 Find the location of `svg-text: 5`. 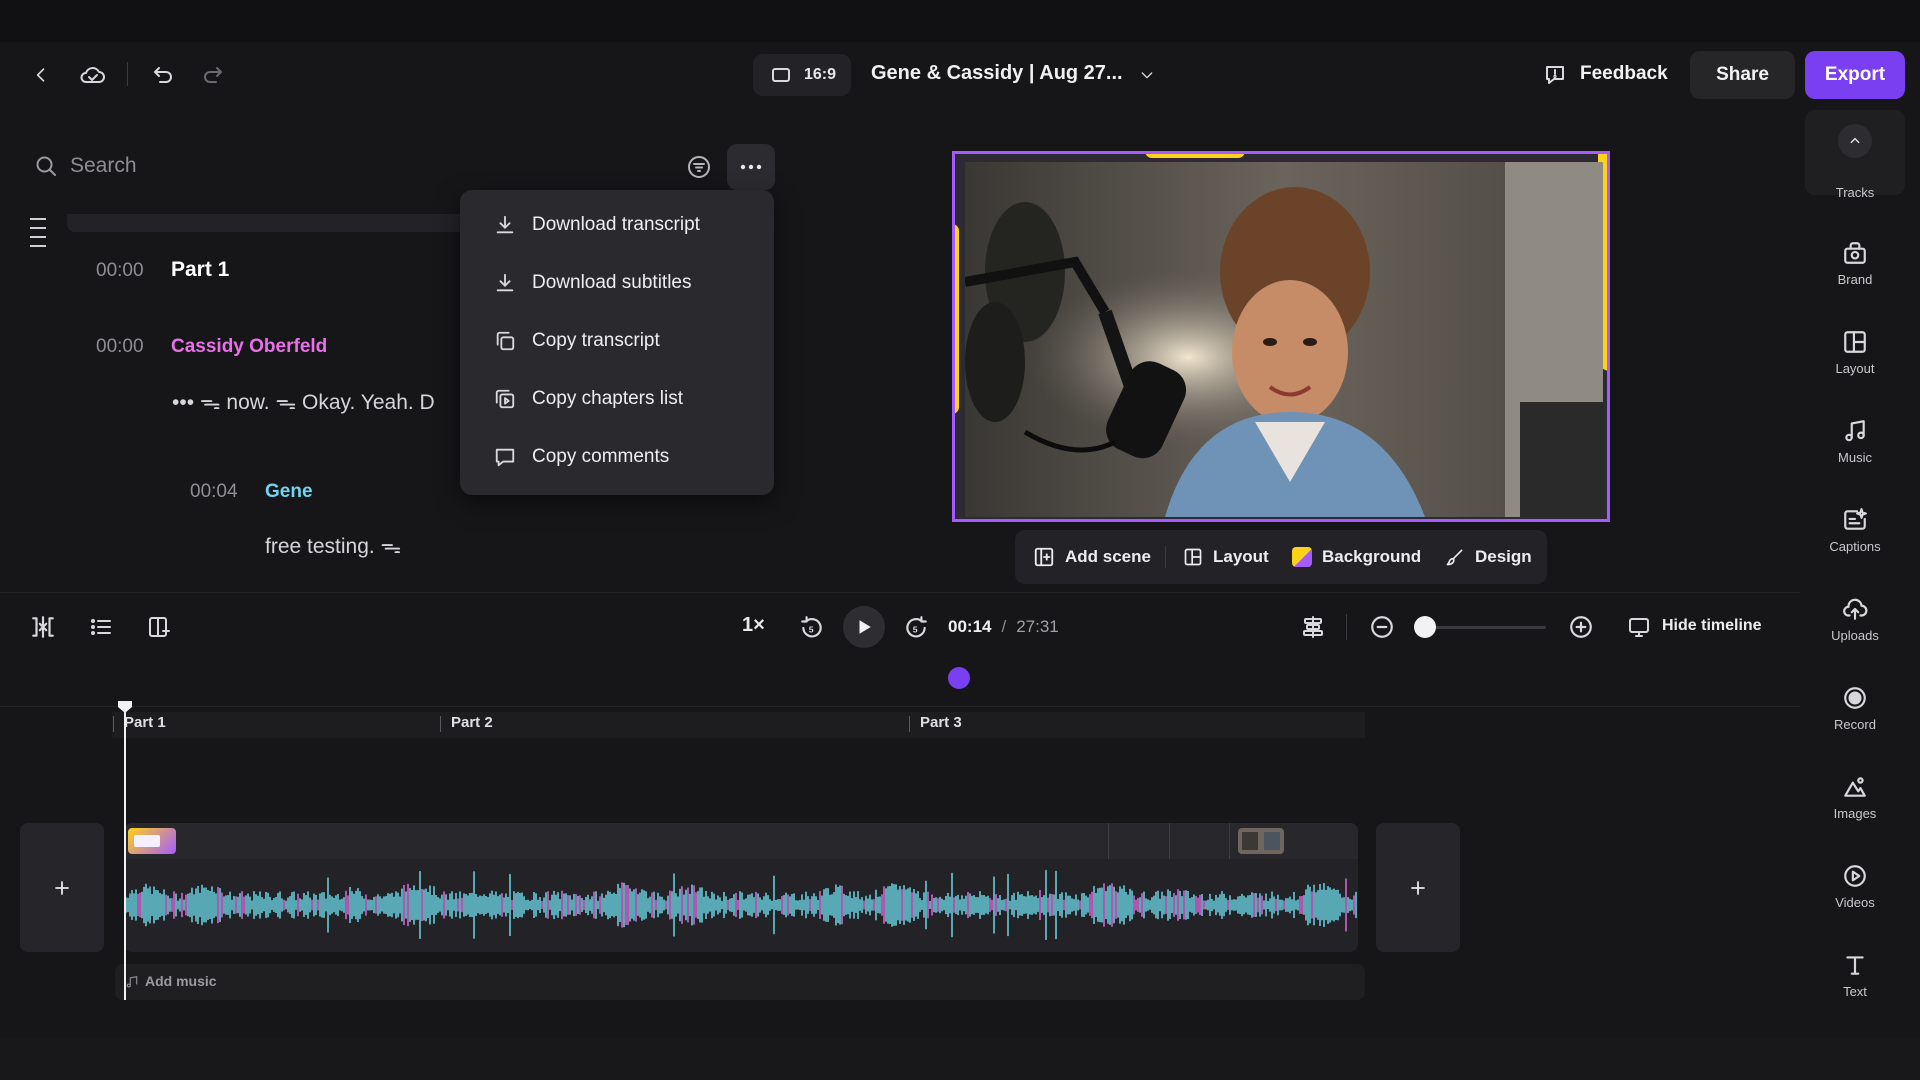

svg-text: 5 is located at coordinates (811, 629).